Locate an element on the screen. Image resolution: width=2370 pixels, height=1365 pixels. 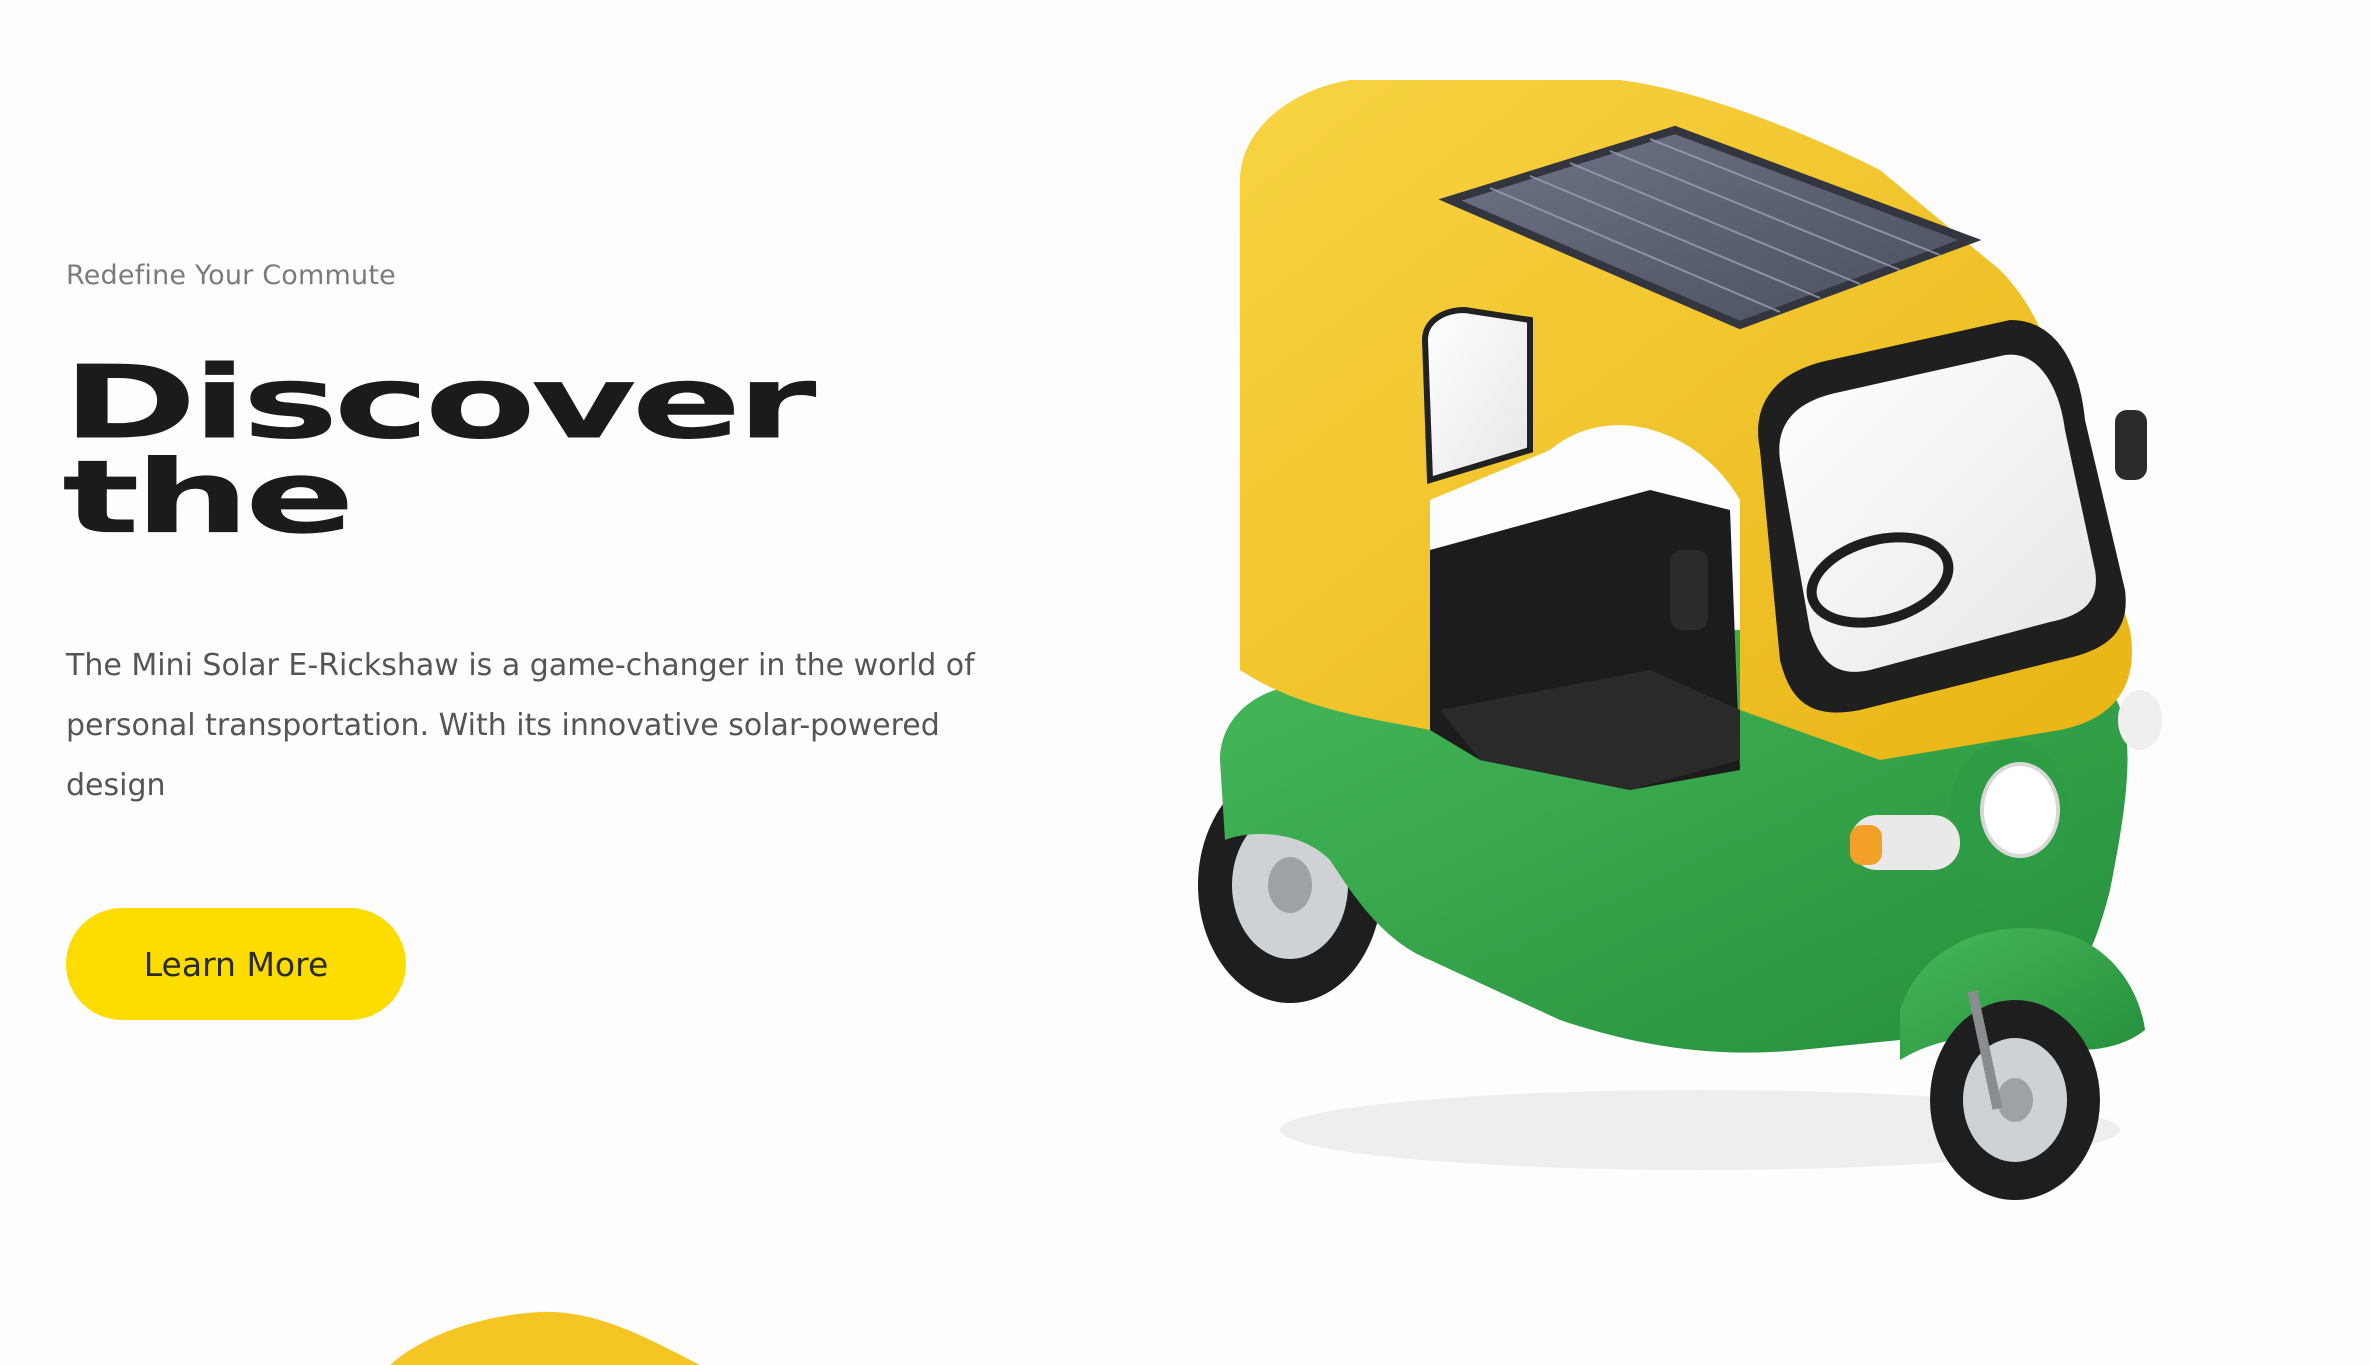
side-window is located at coordinates (1477, 395).